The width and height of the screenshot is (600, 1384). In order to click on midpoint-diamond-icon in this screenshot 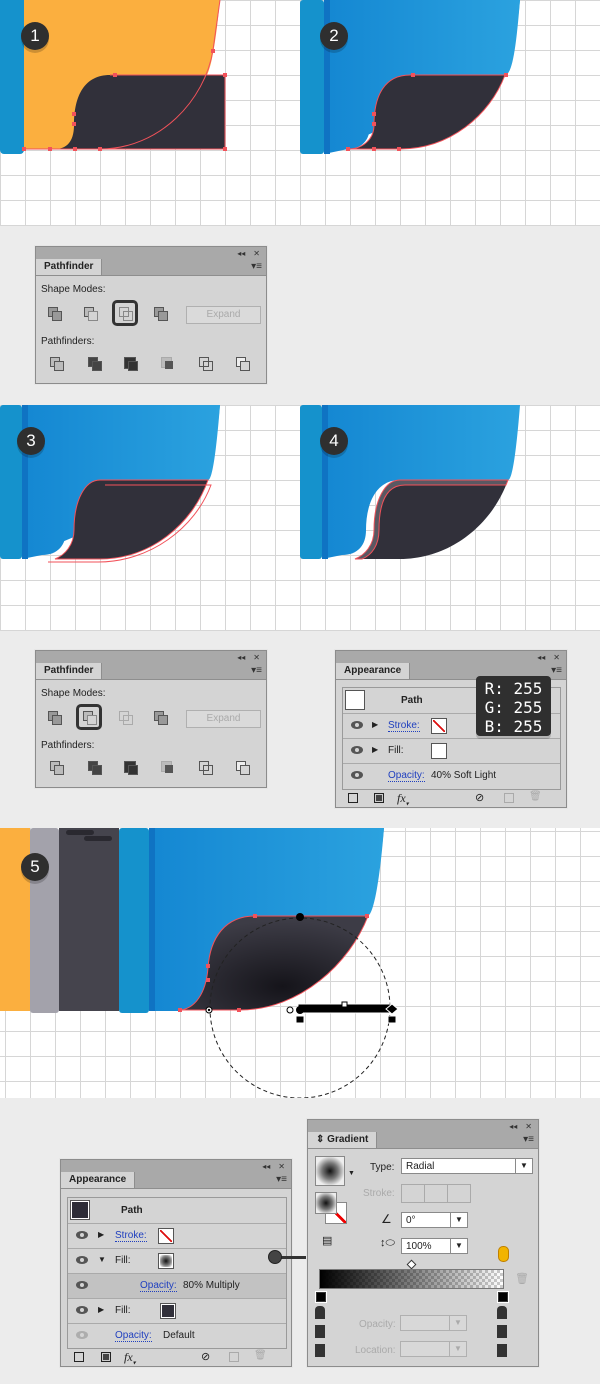, I will do `click(411, 1264)`.